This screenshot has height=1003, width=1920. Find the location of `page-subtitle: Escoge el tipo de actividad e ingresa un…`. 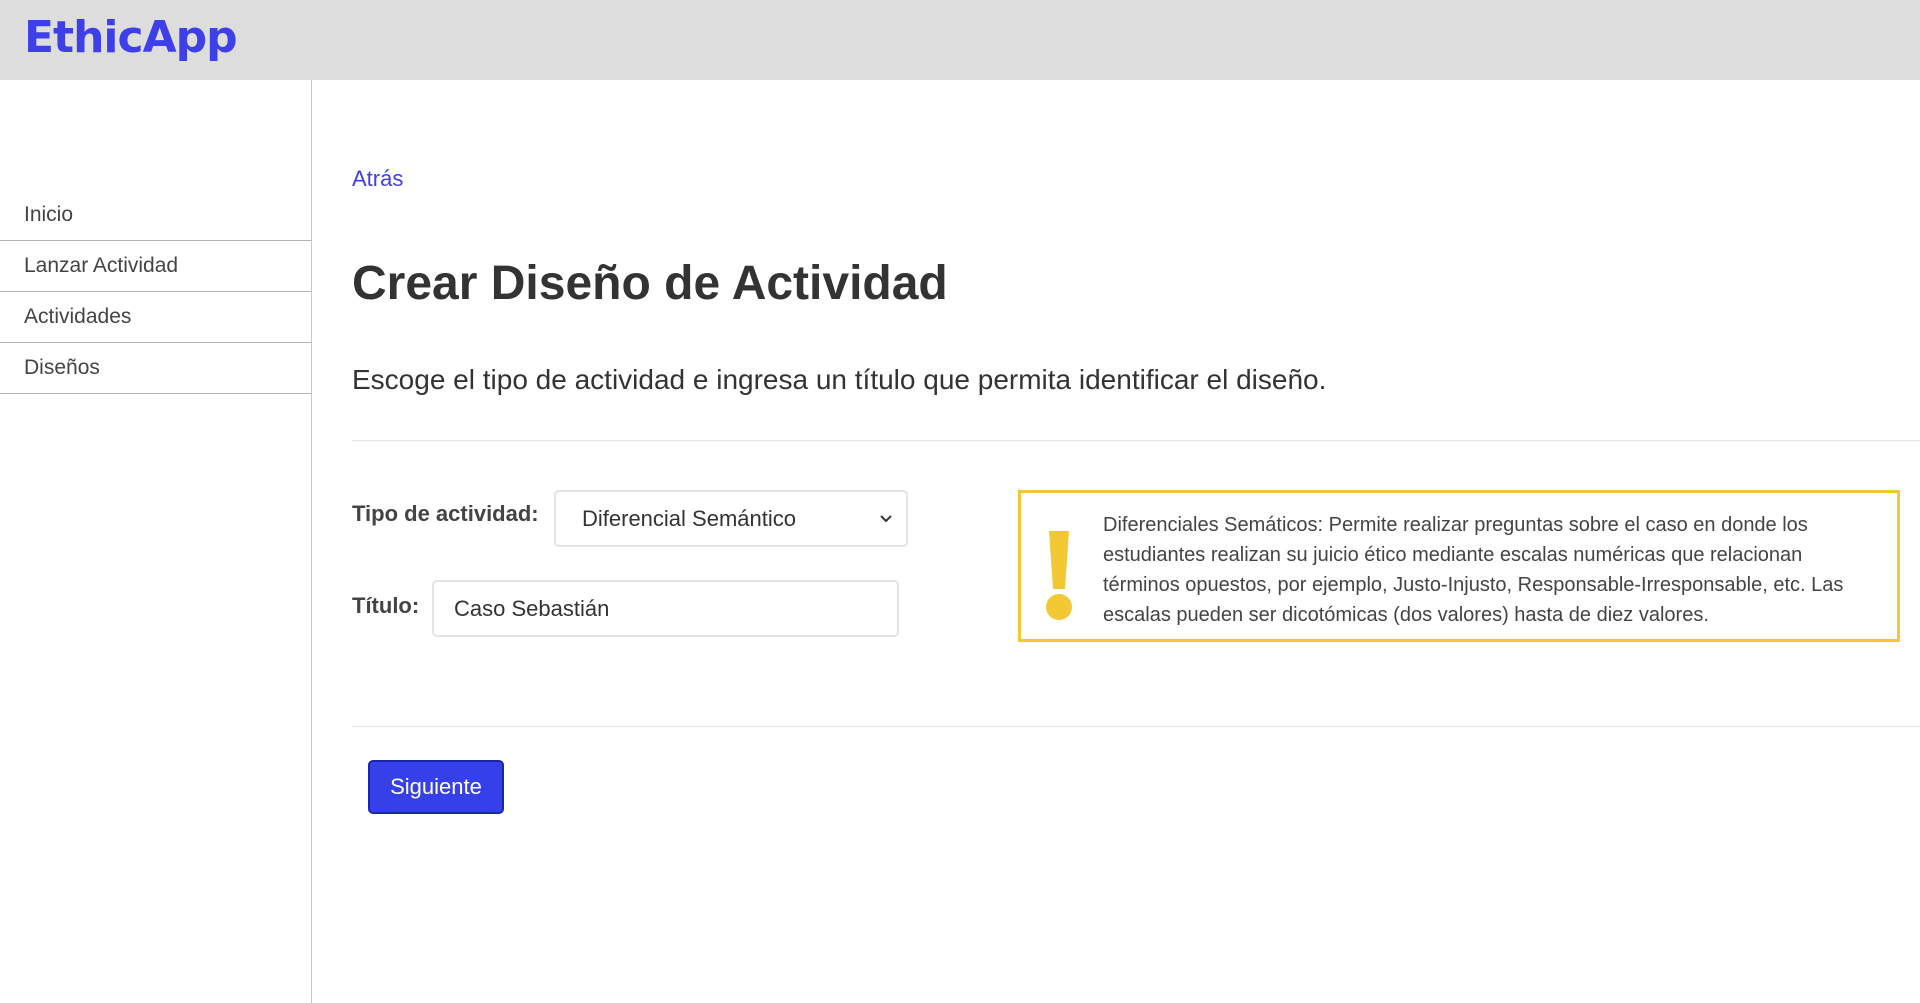

page-subtitle: Escoge el tipo de actividad e ingresa un… is located at coordinates (839, 379).